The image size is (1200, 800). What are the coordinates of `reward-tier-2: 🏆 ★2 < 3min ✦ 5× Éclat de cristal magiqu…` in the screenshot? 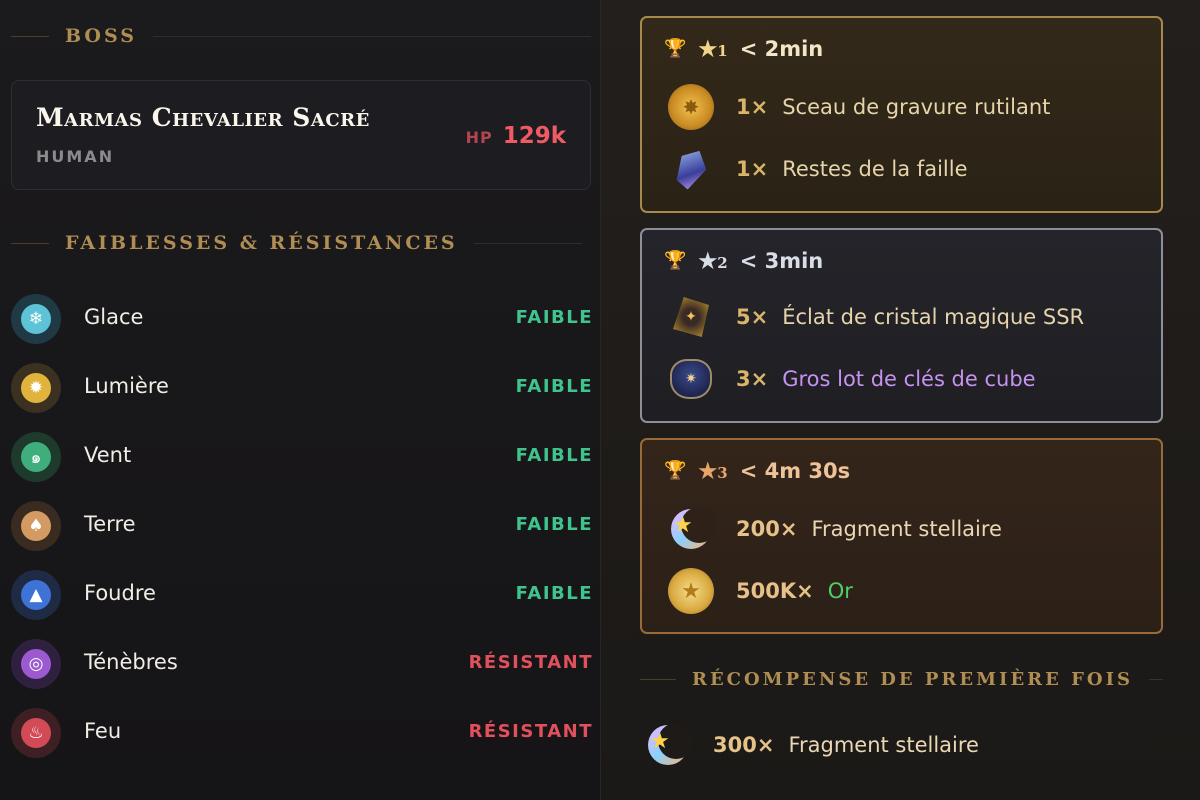 It's located at (901, 325).